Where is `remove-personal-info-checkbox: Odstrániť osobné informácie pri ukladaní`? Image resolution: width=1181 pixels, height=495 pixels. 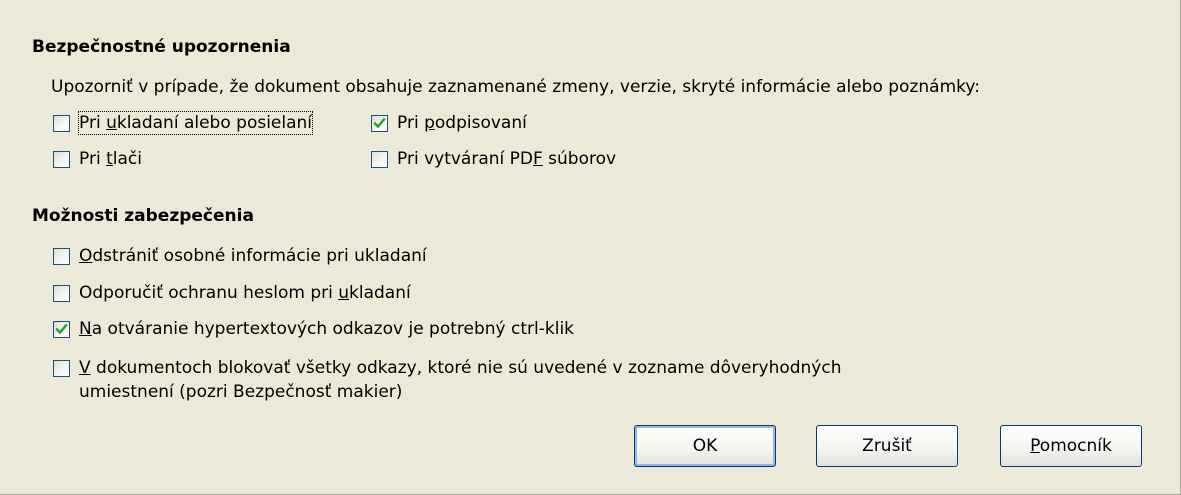
remove-personal-info-checkbox: Odstrániť osobné informácie pri ukladaní is located at coordinates (240, 256).